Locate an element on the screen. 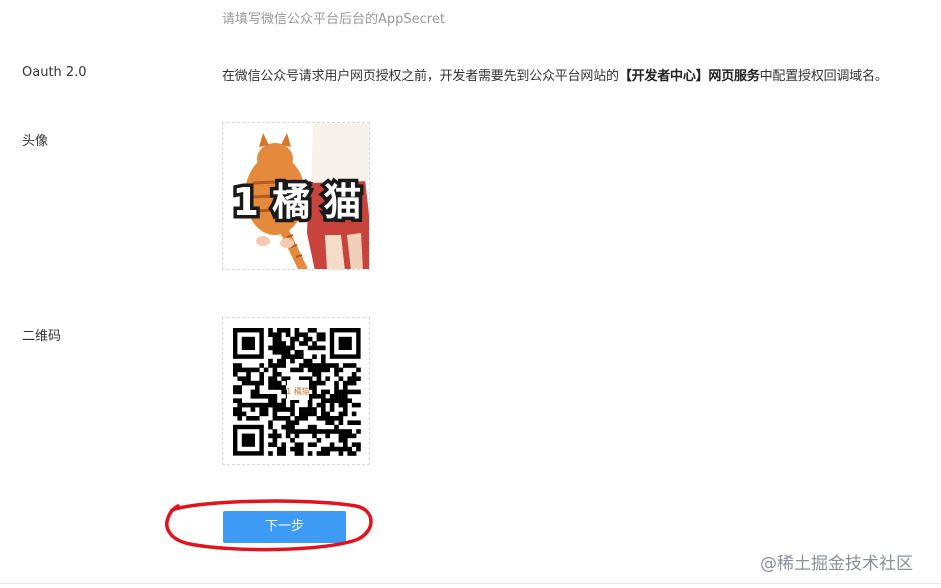 Image resolution: width=941 pixels, height=588 pixels. qrcode-center-logo: 1 橘猫 is located at coordinates (298, 391).